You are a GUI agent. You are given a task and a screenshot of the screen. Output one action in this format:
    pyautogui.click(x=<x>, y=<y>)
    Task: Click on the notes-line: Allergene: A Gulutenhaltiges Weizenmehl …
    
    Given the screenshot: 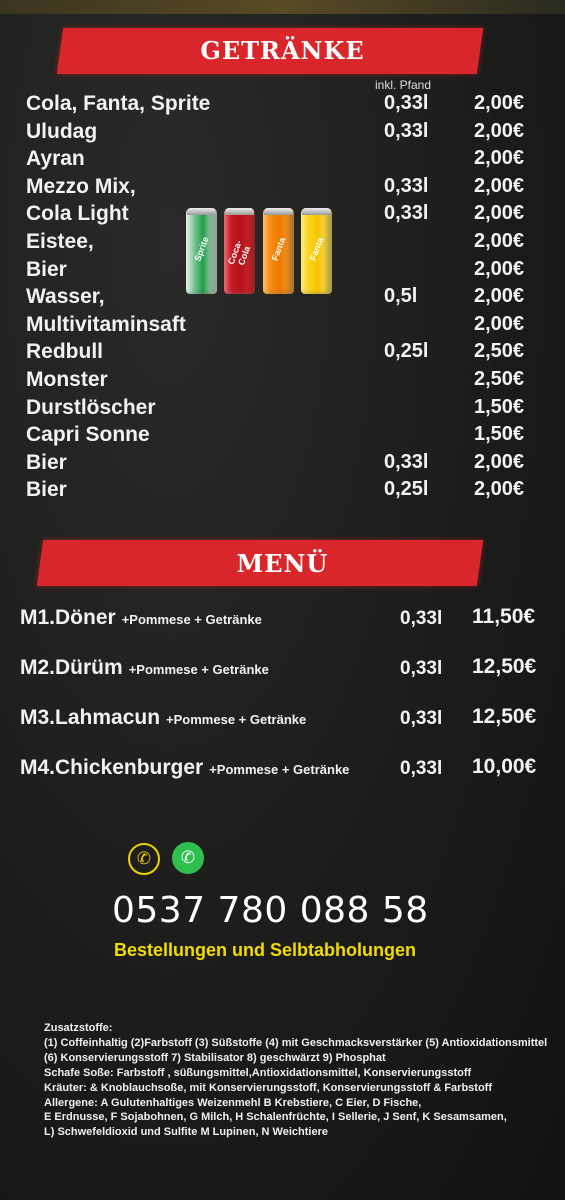 What is the action you would take?
    pyautogui.click(x=233, y=1102)
    